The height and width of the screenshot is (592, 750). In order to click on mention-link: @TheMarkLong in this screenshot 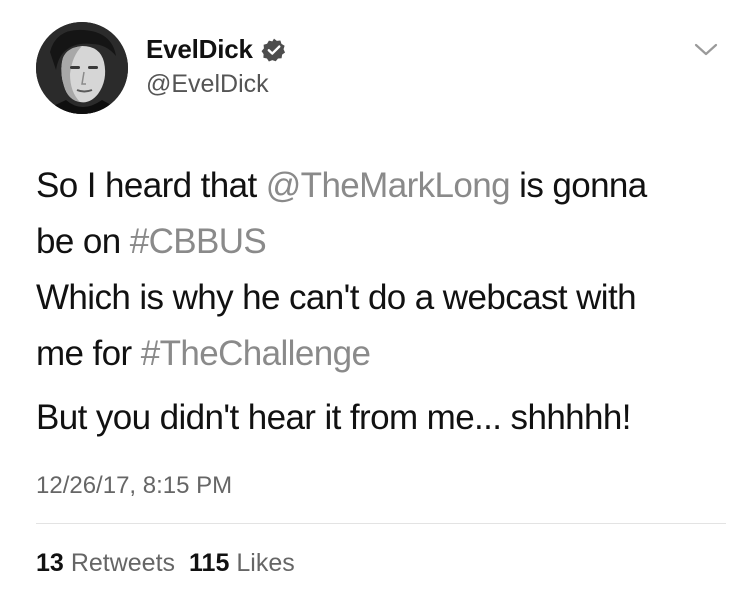, I will do `click(388, 185)`.